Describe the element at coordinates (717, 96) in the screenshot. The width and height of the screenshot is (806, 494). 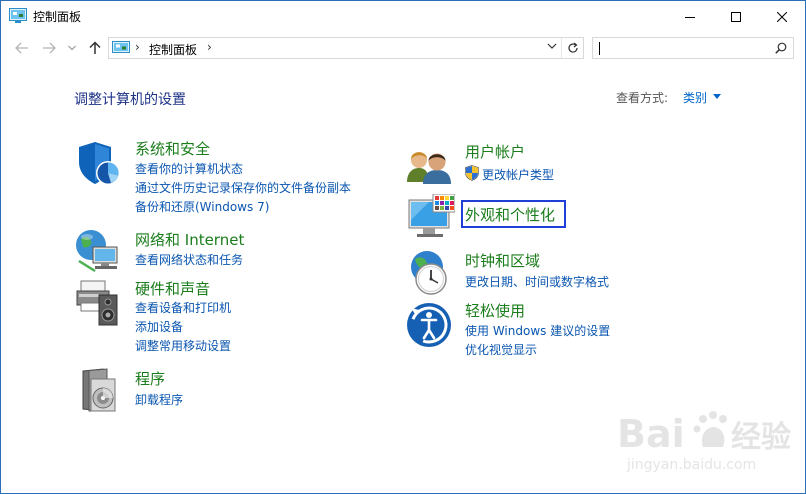
I see `dropdown-arrow-icon` at that location.